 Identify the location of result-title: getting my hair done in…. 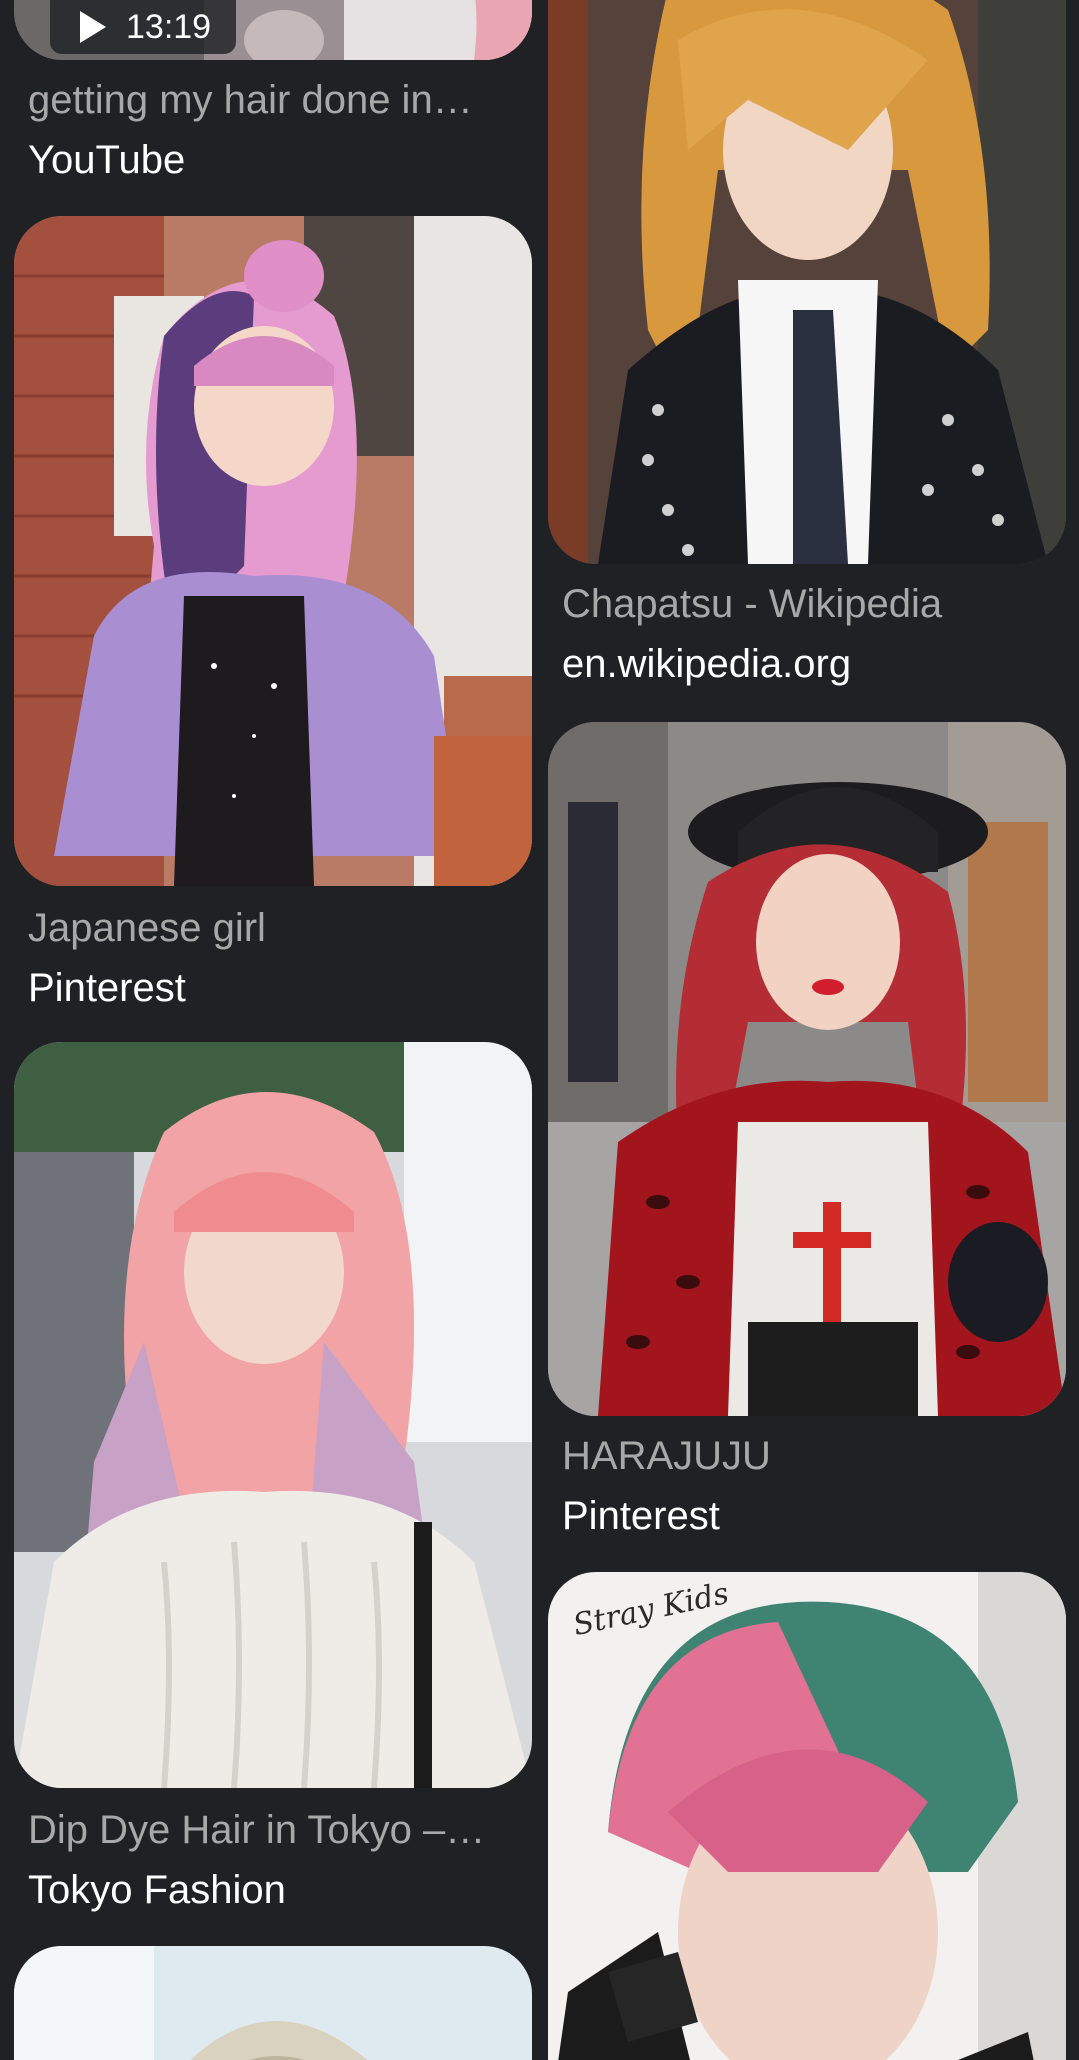
(273, 100).